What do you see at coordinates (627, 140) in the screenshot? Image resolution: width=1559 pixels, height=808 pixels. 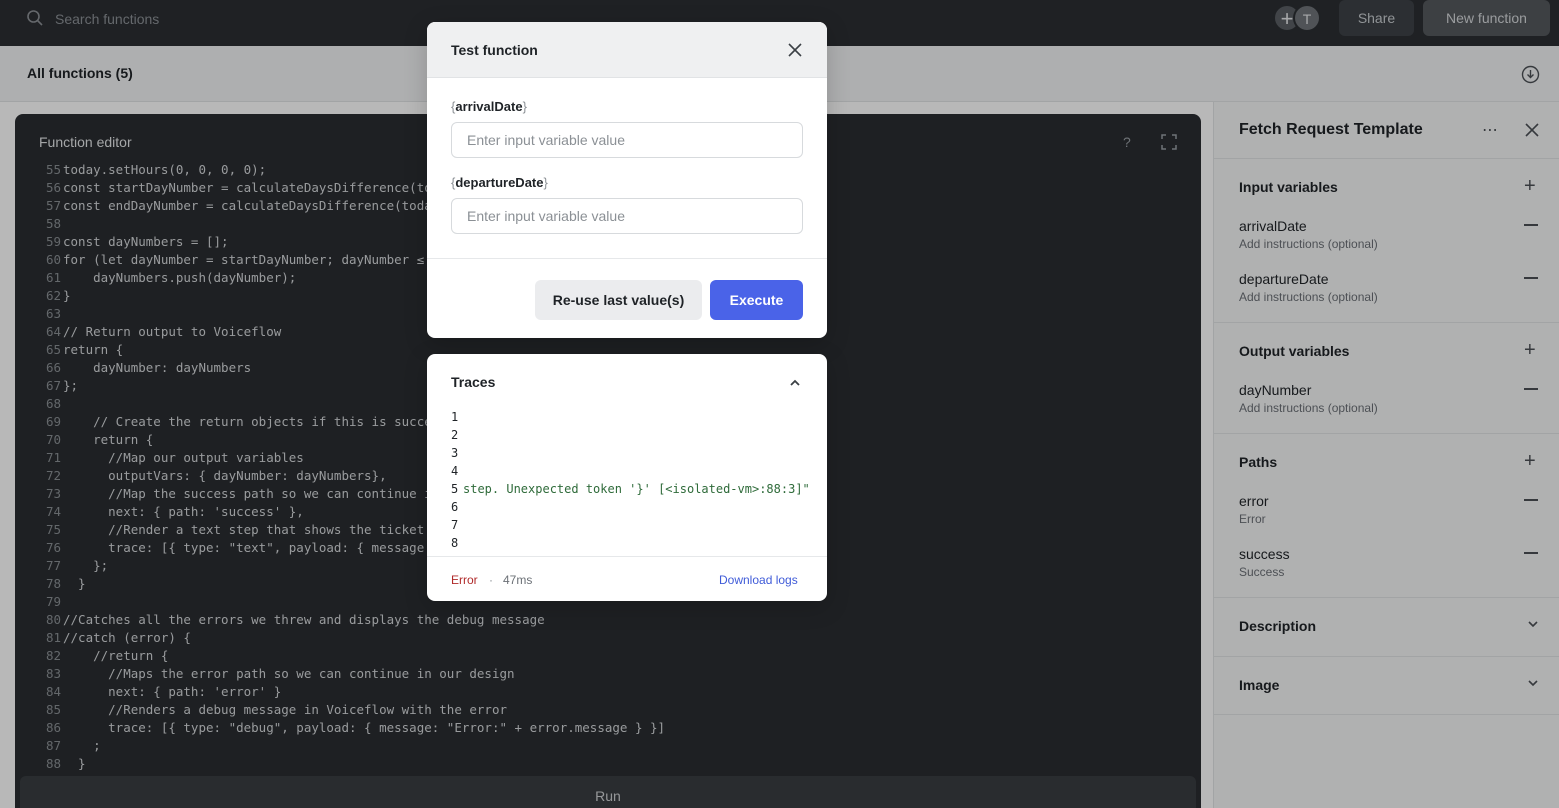 I see `arrival-date-input` at bounding box center [627, 140].